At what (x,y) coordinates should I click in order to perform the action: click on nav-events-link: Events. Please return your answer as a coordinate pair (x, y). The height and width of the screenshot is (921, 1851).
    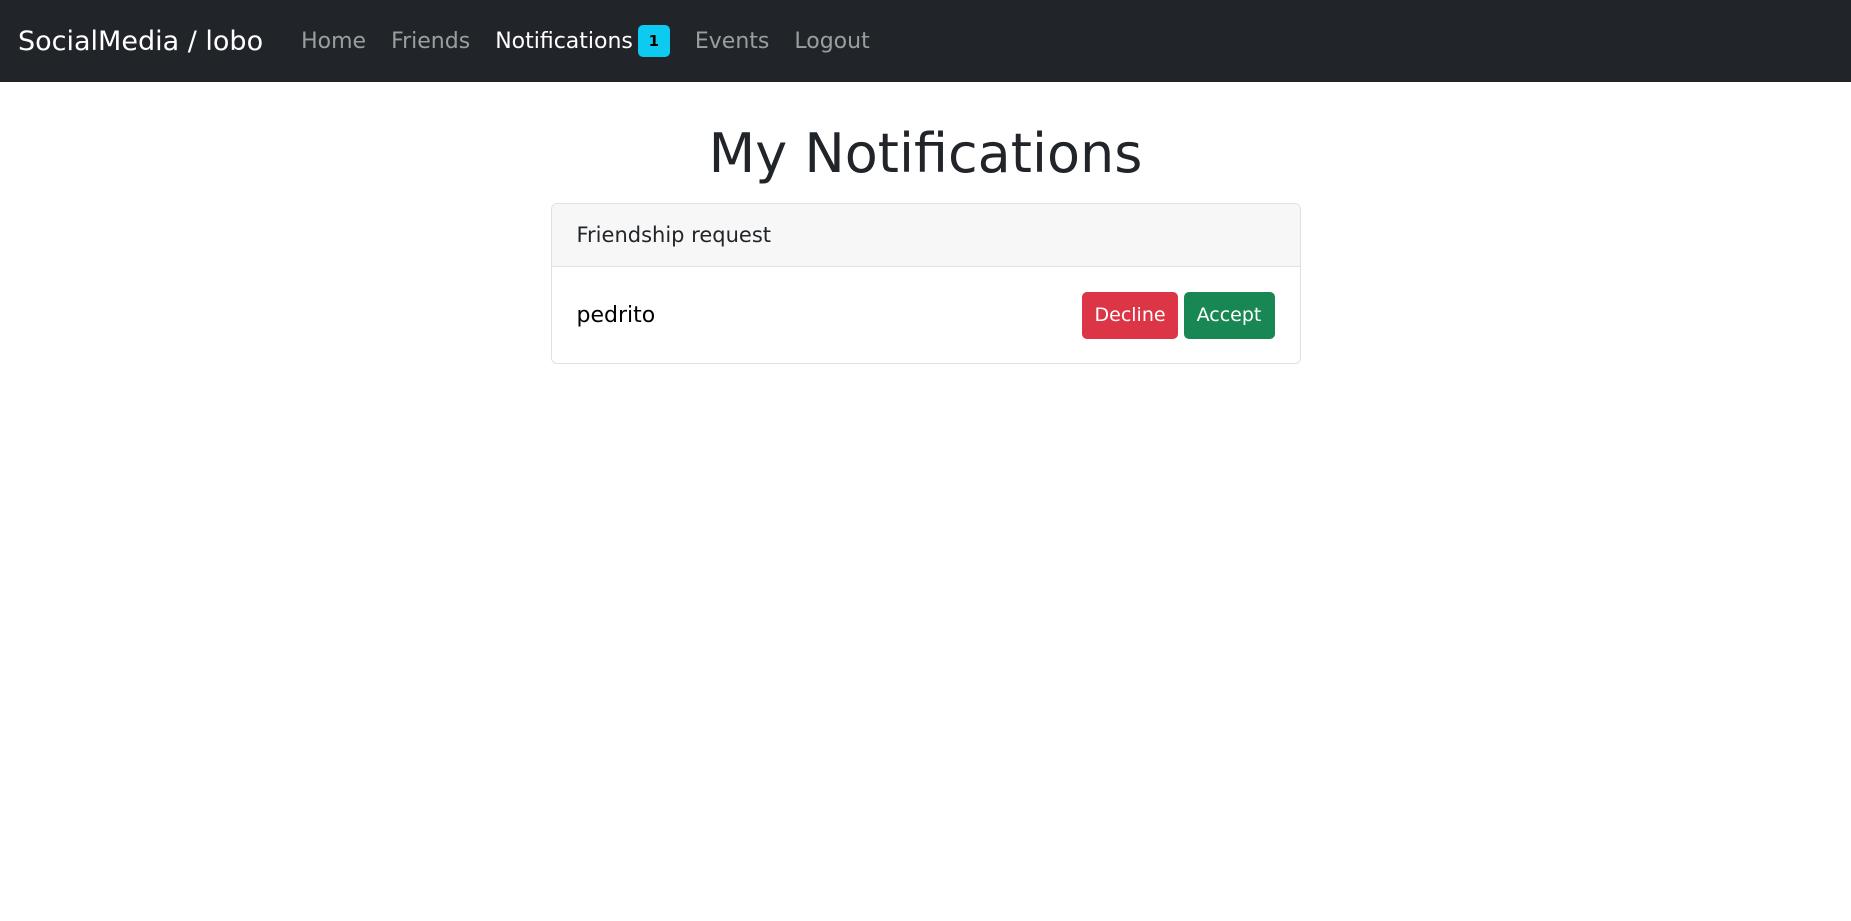
    Looking at the image, I should click on (732, 41).